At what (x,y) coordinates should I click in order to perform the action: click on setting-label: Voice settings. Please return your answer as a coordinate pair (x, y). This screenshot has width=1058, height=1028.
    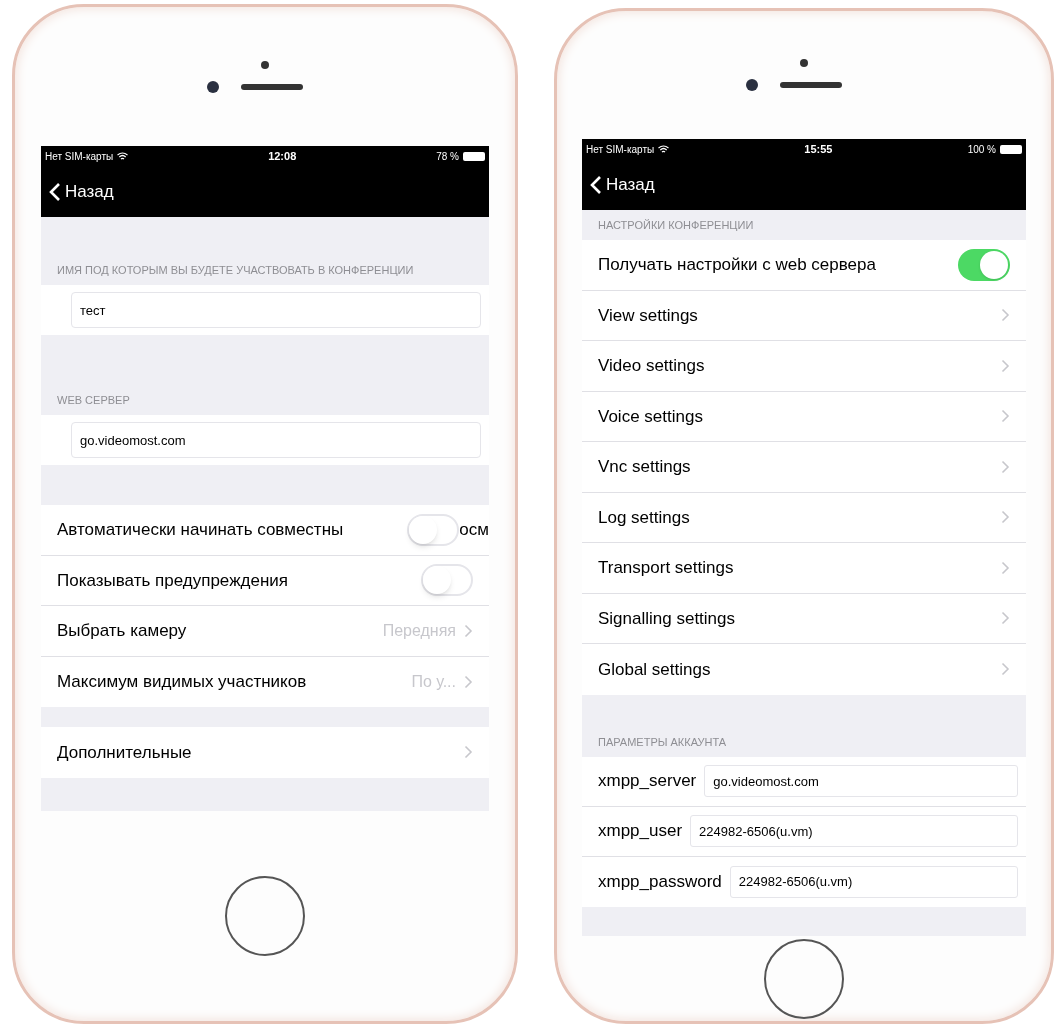
    Looking at the image, I should click on (651, 416).